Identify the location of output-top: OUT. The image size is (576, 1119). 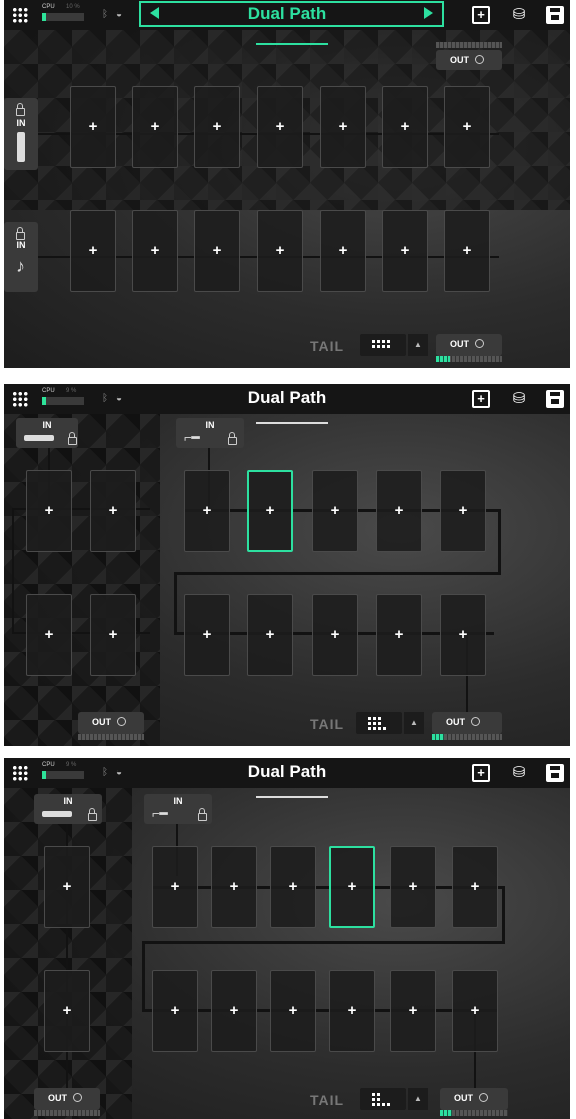
(469, 60).